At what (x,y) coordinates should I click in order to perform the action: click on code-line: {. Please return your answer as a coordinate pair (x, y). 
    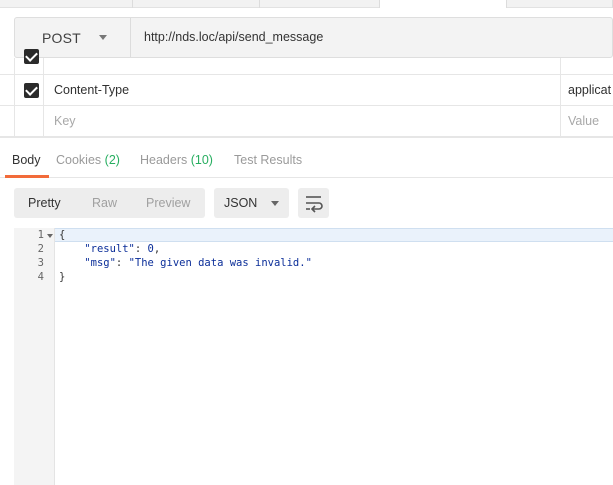
    Looking at the image, I should click on (62, 235).